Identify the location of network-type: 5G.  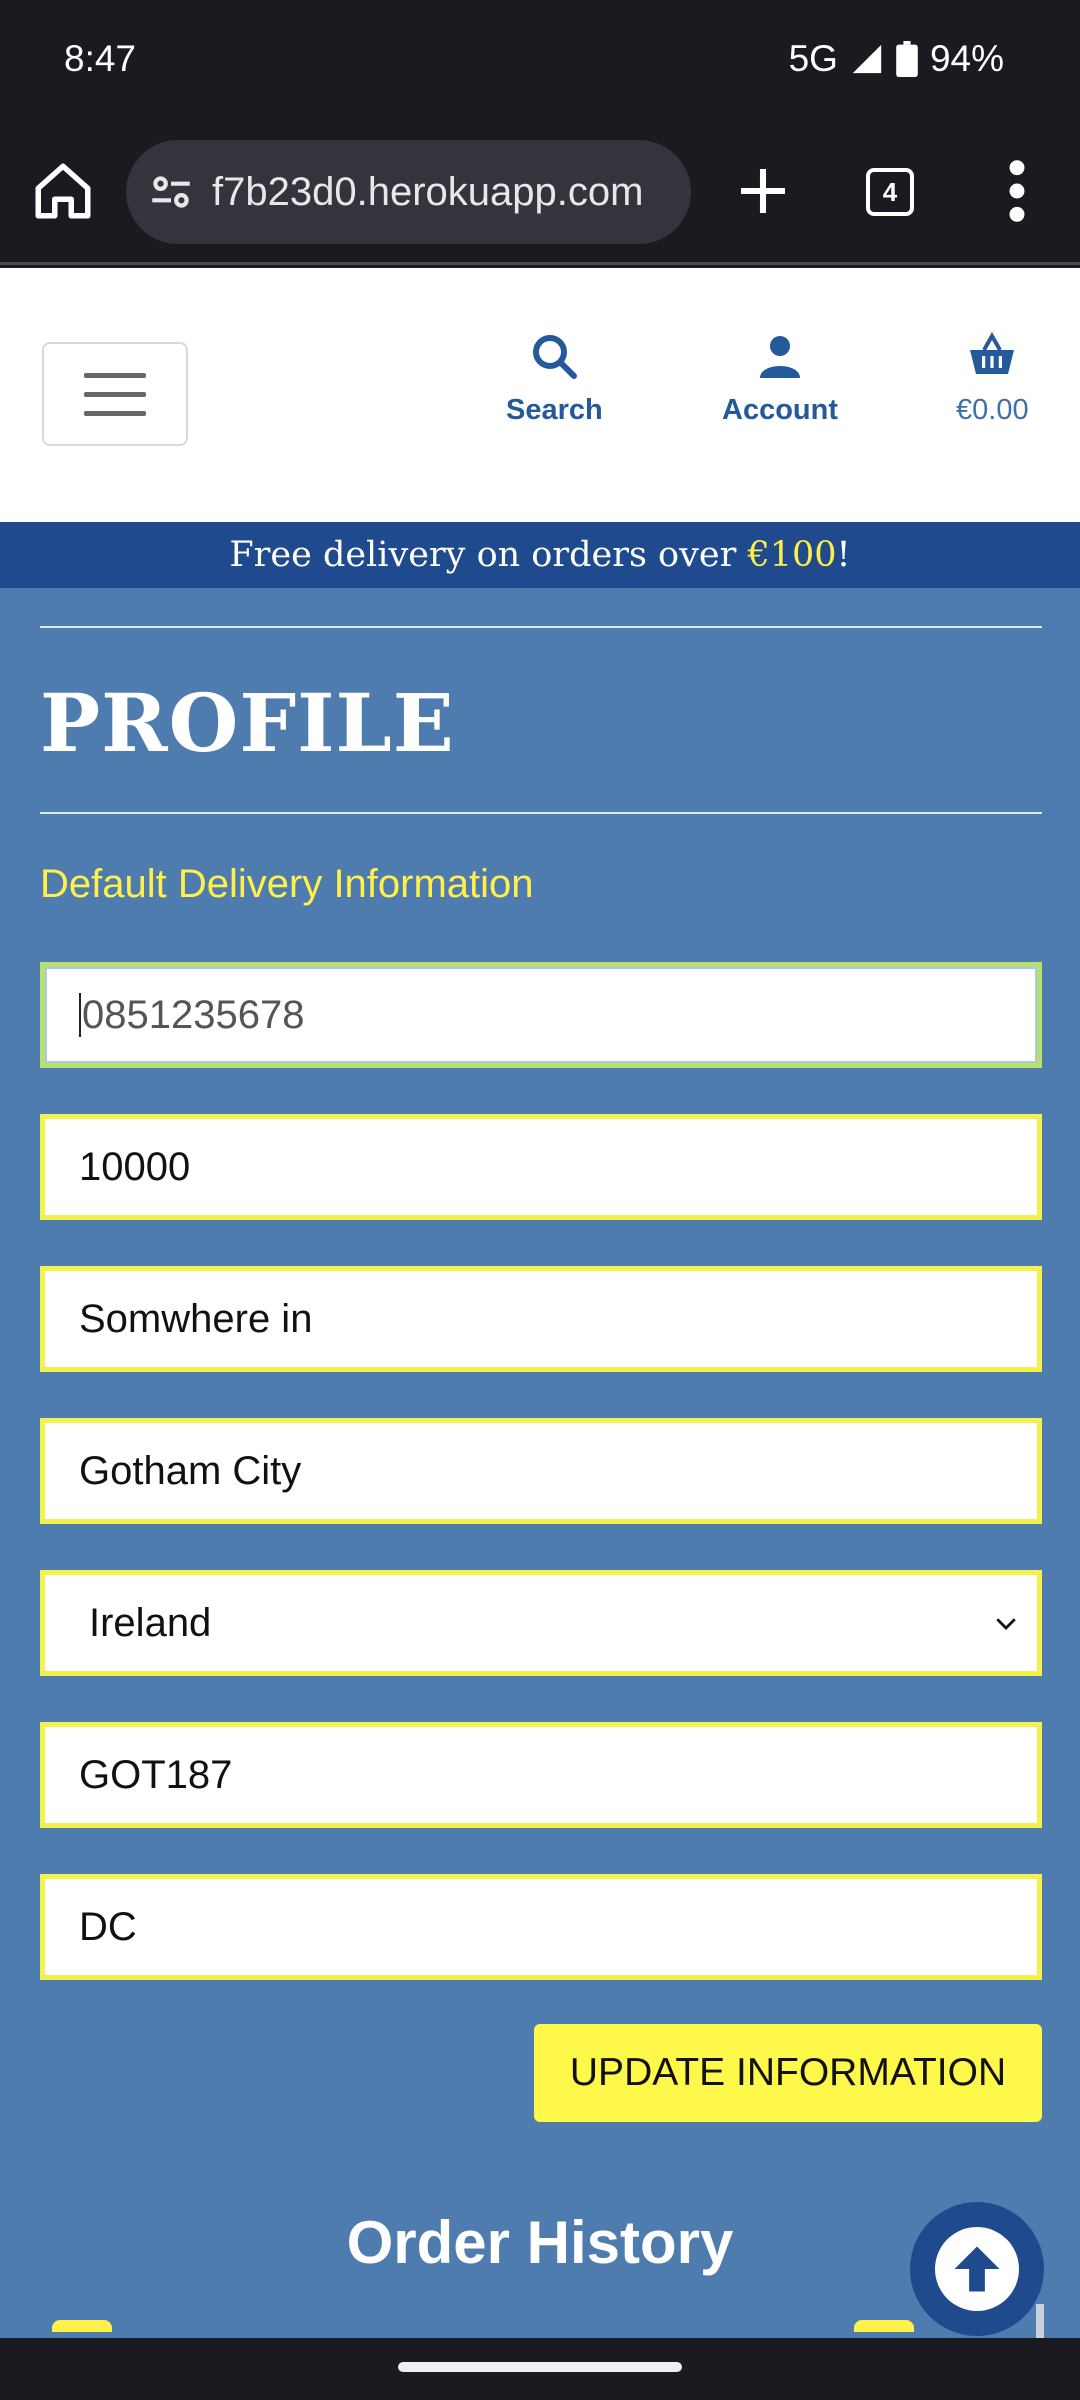
(813, 58).